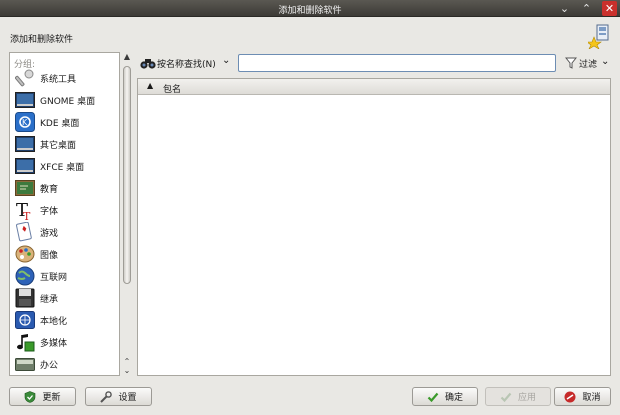 This screenshot has width=620, height=415. I want to click on ok-button: 确定, so click(445, 396).